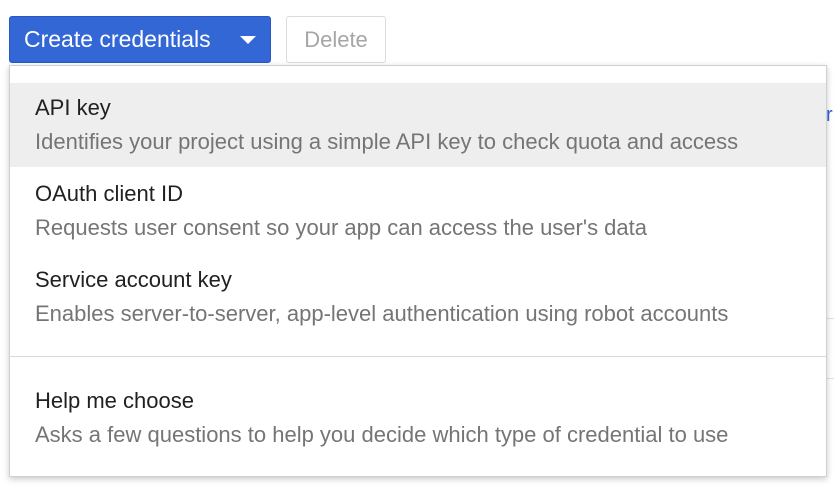 Image resolution: width=834 pixels, height=492 pixels. I want to click on toolbar: Create credentials Delete, so click(417, 32).